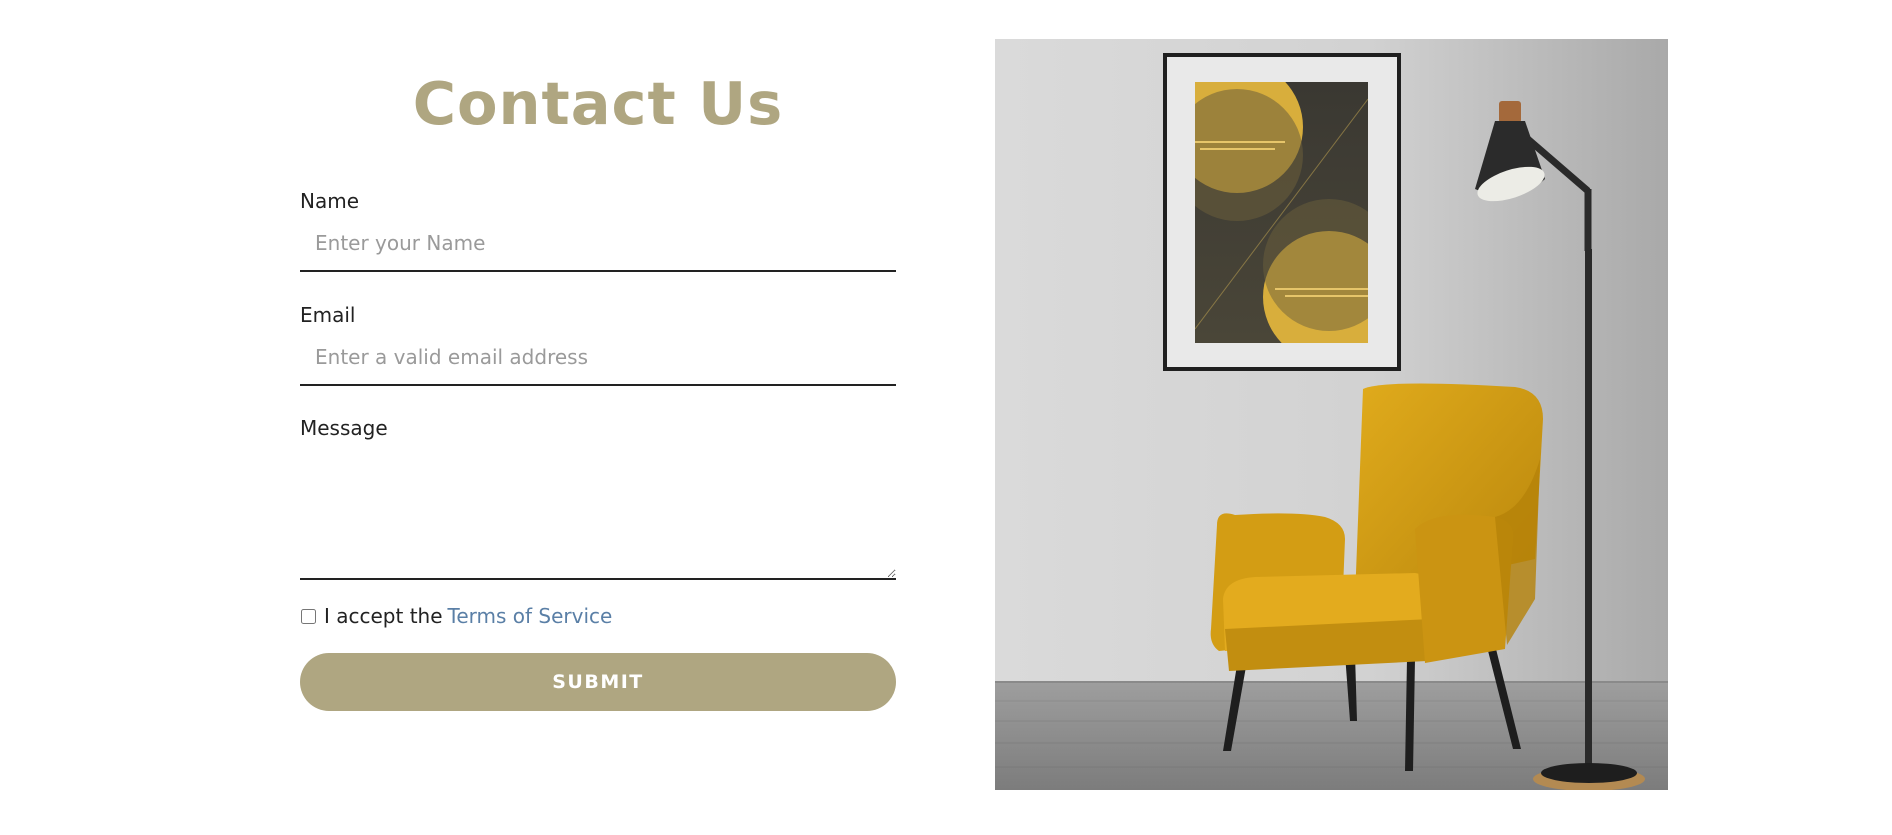  What do you see at coordinates (530, 616) in the screenshot?
I see `terms-of-service-link: Terms of Service` at bounding box center [530, 616].